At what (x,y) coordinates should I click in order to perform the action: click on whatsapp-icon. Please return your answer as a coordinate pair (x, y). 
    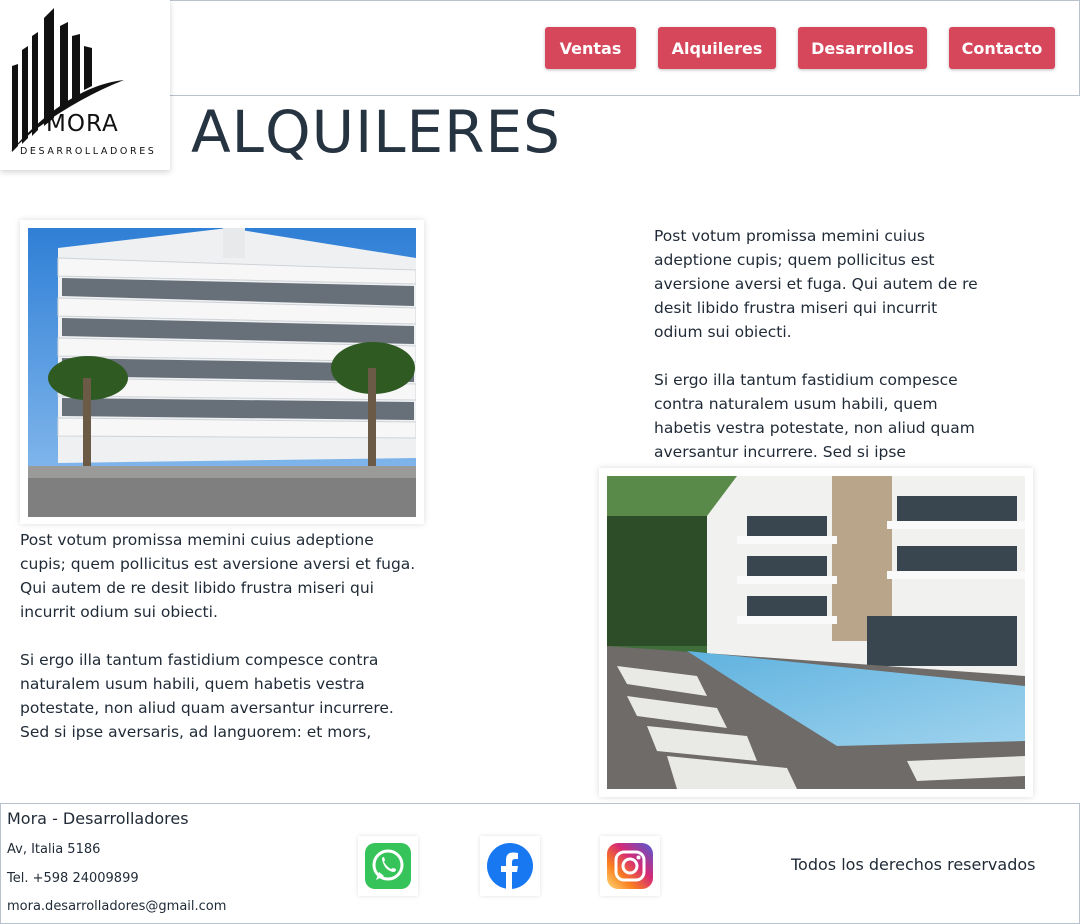
    Looking at the image, I should click on (388, 866).